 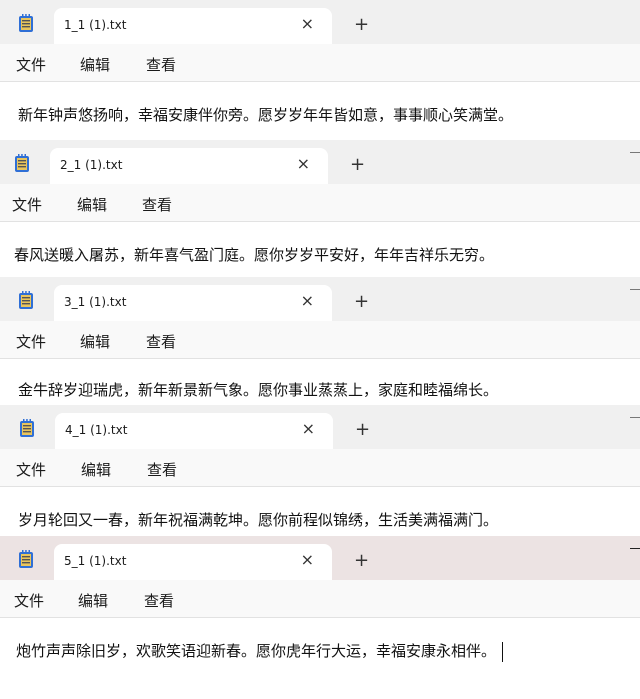 I want to click on tab-title: 2_1 (1).txt, so click(x=91, y=165).